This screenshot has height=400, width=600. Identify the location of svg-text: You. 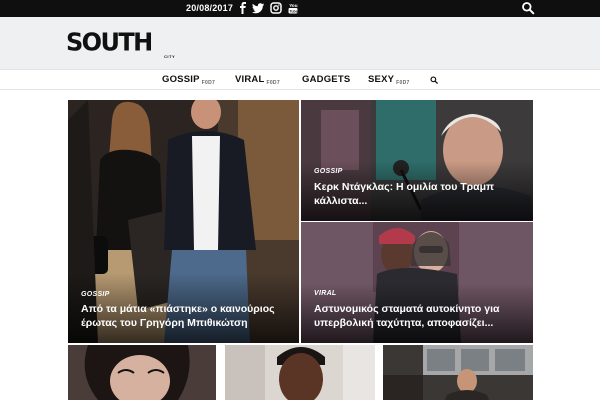
(293, 5).